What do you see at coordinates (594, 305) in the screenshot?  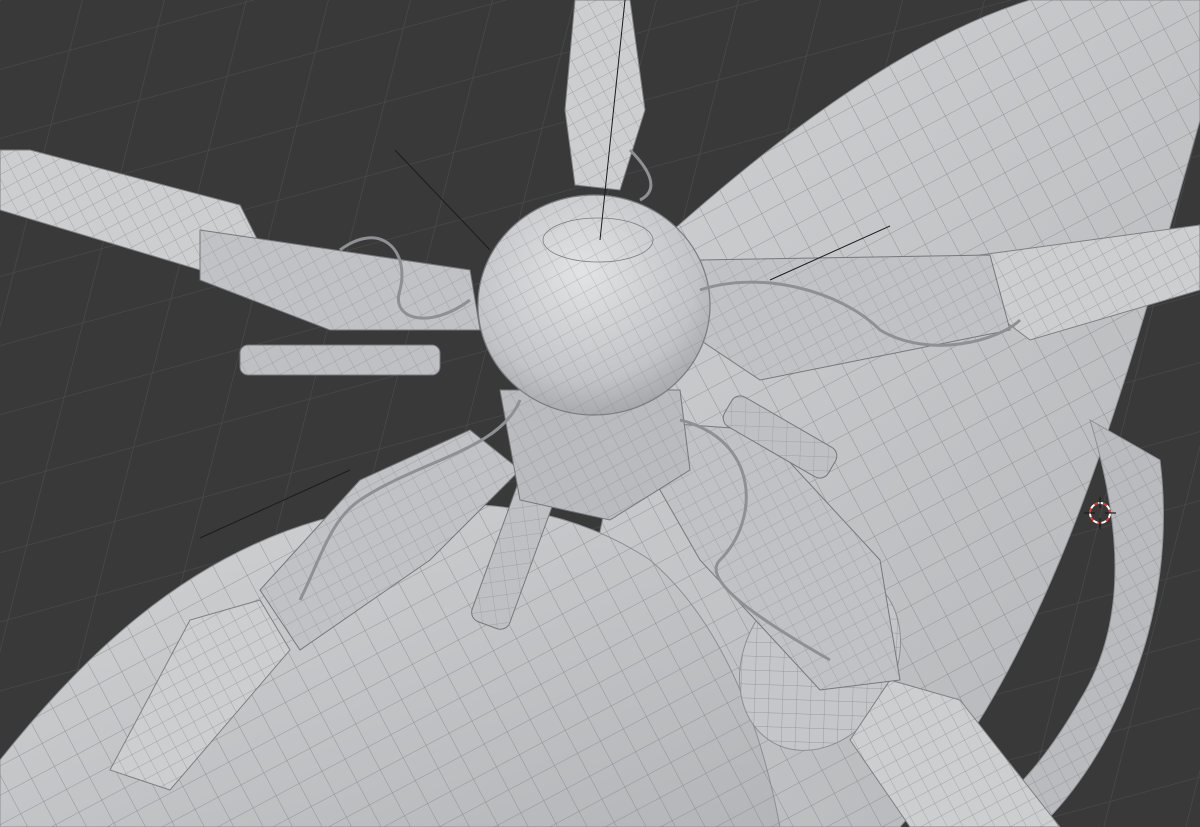 I see `rotor-hub-dome` at bounding box center [594, 305].